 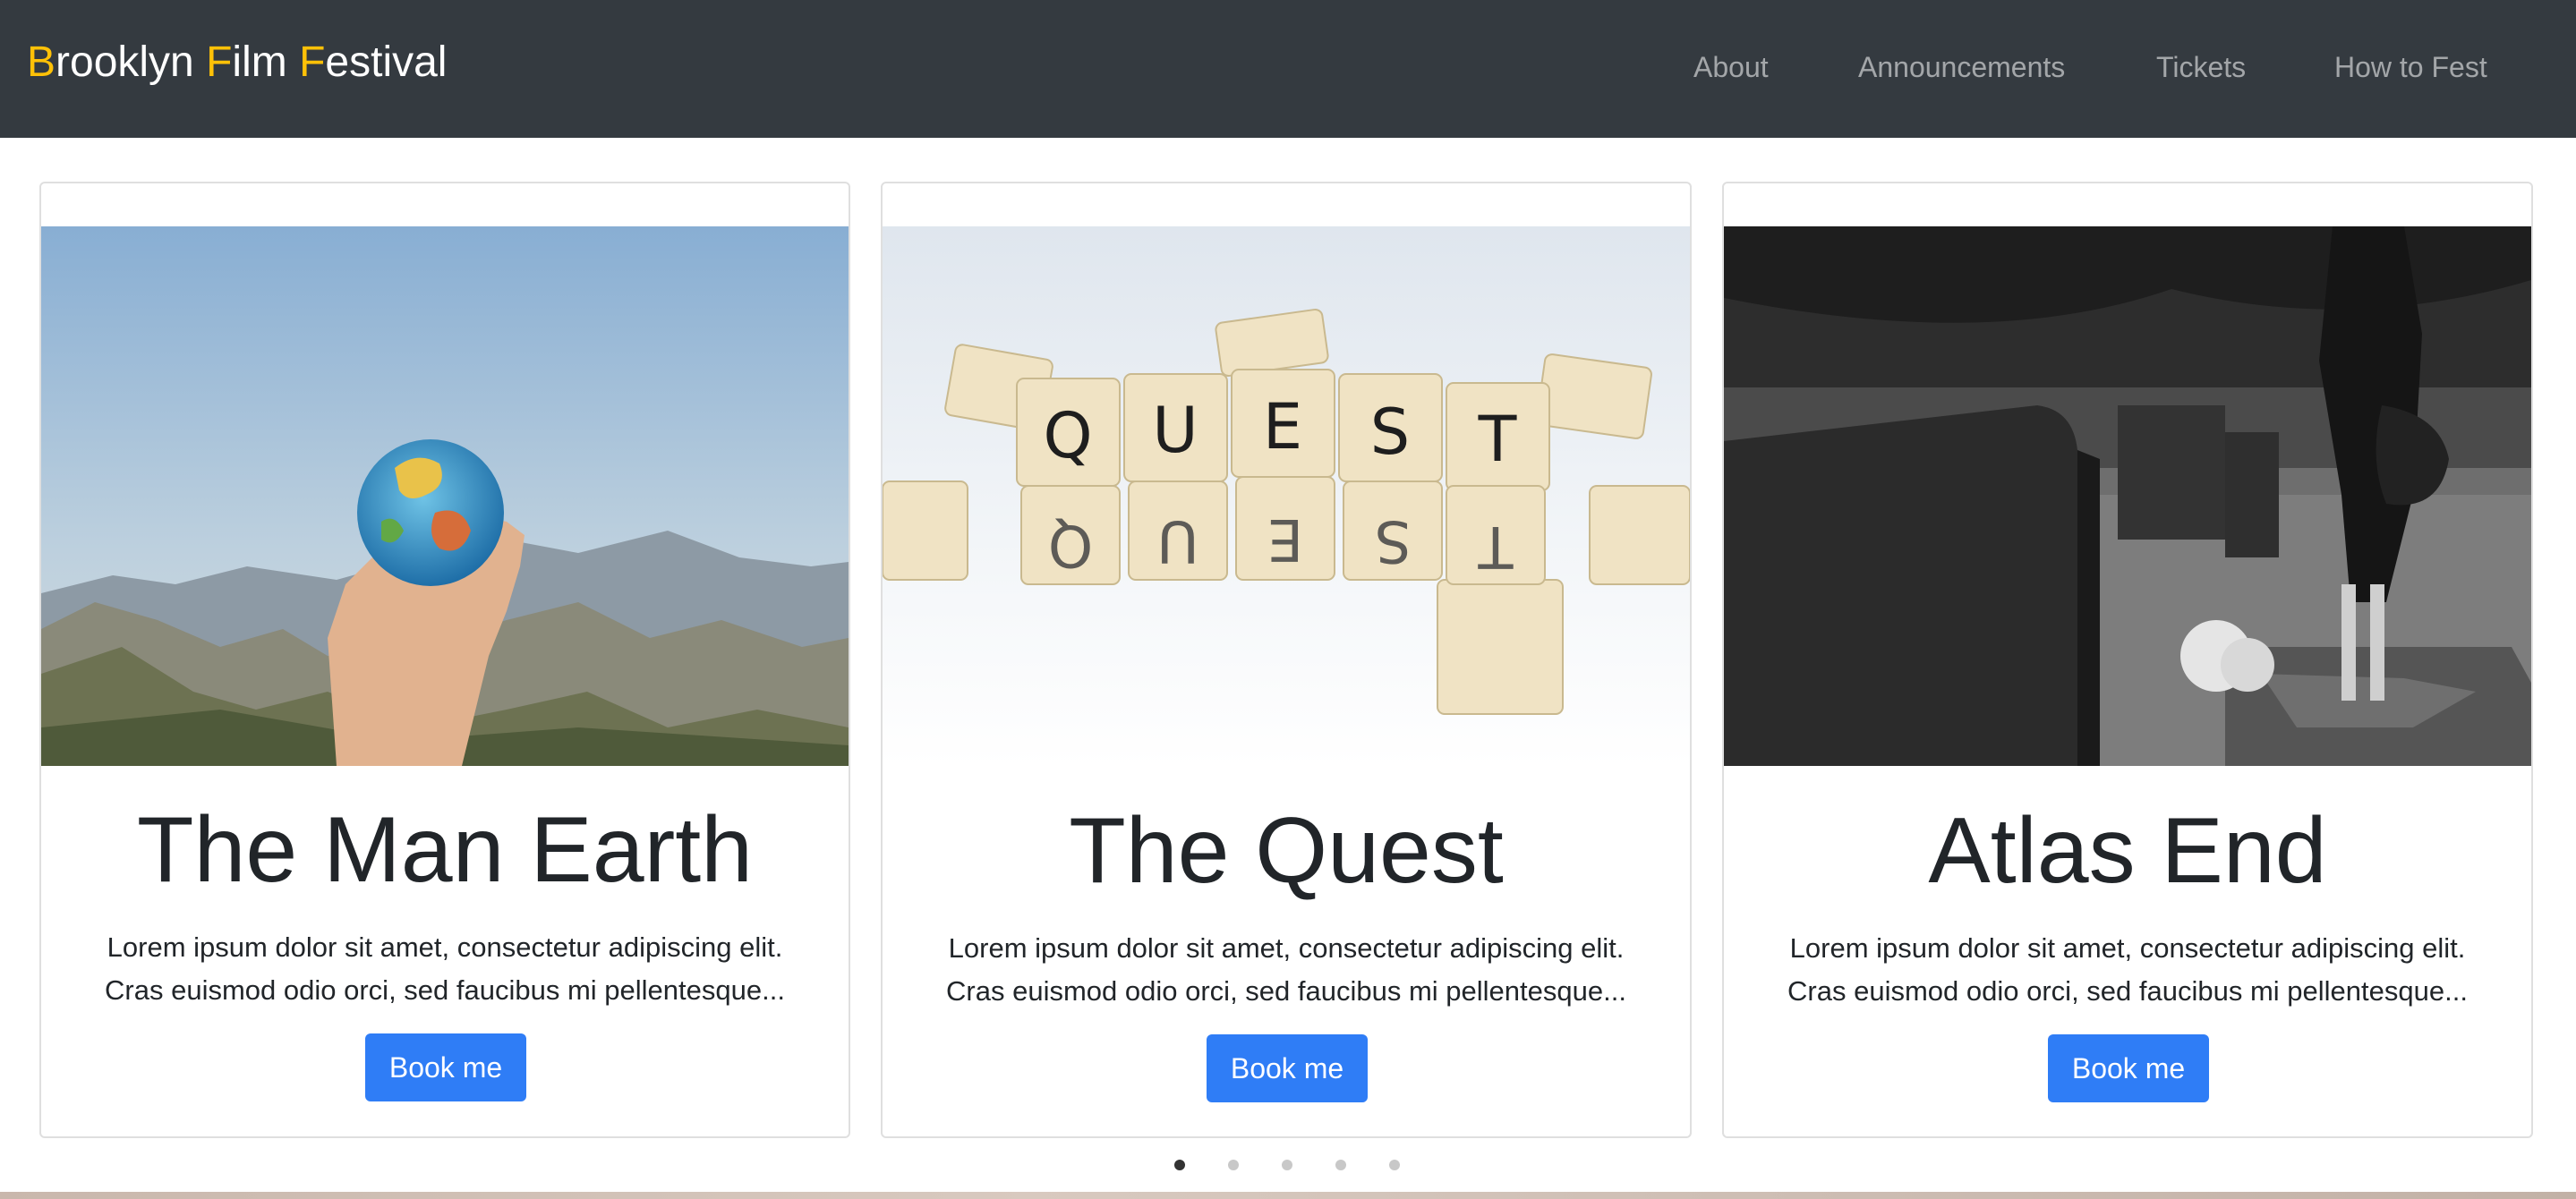 I want to click on next-section-edge, so click(x=1288, y=1195).